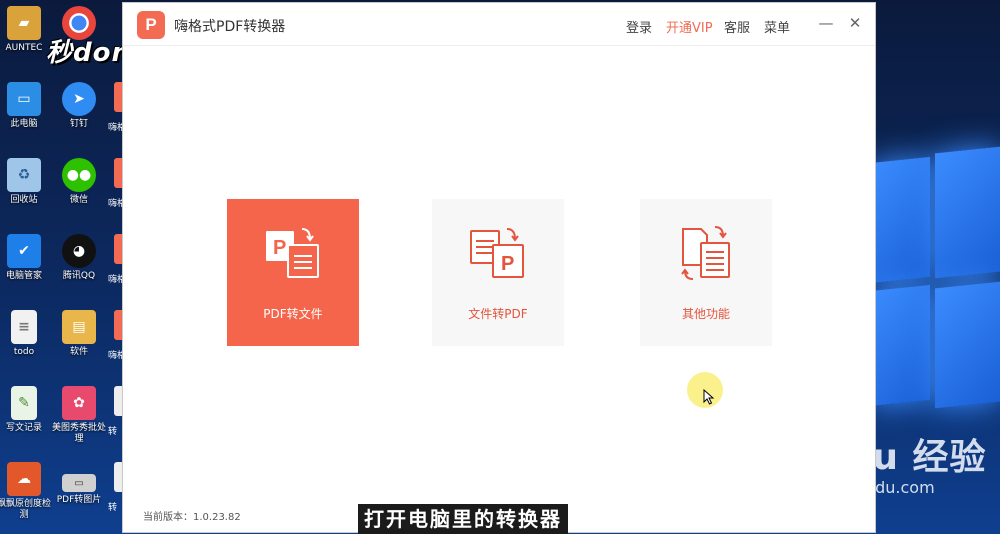 This screenshot has height=534, width=1000. What do you see at coordinates (705, 253) in the screenshot?
I see `other-functions-icon` at bounding box center [705, 253].